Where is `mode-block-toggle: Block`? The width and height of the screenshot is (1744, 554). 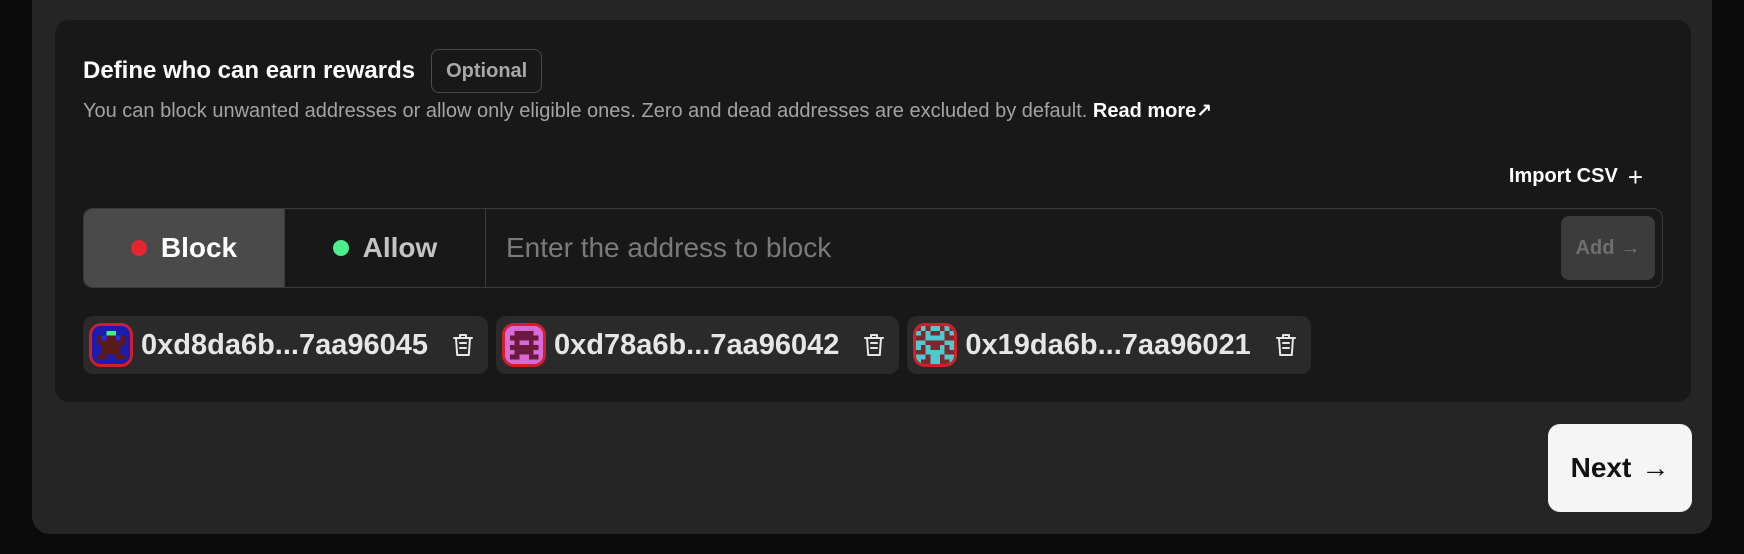 mode-block-toggle: Block is located at coordinates (184, 248).